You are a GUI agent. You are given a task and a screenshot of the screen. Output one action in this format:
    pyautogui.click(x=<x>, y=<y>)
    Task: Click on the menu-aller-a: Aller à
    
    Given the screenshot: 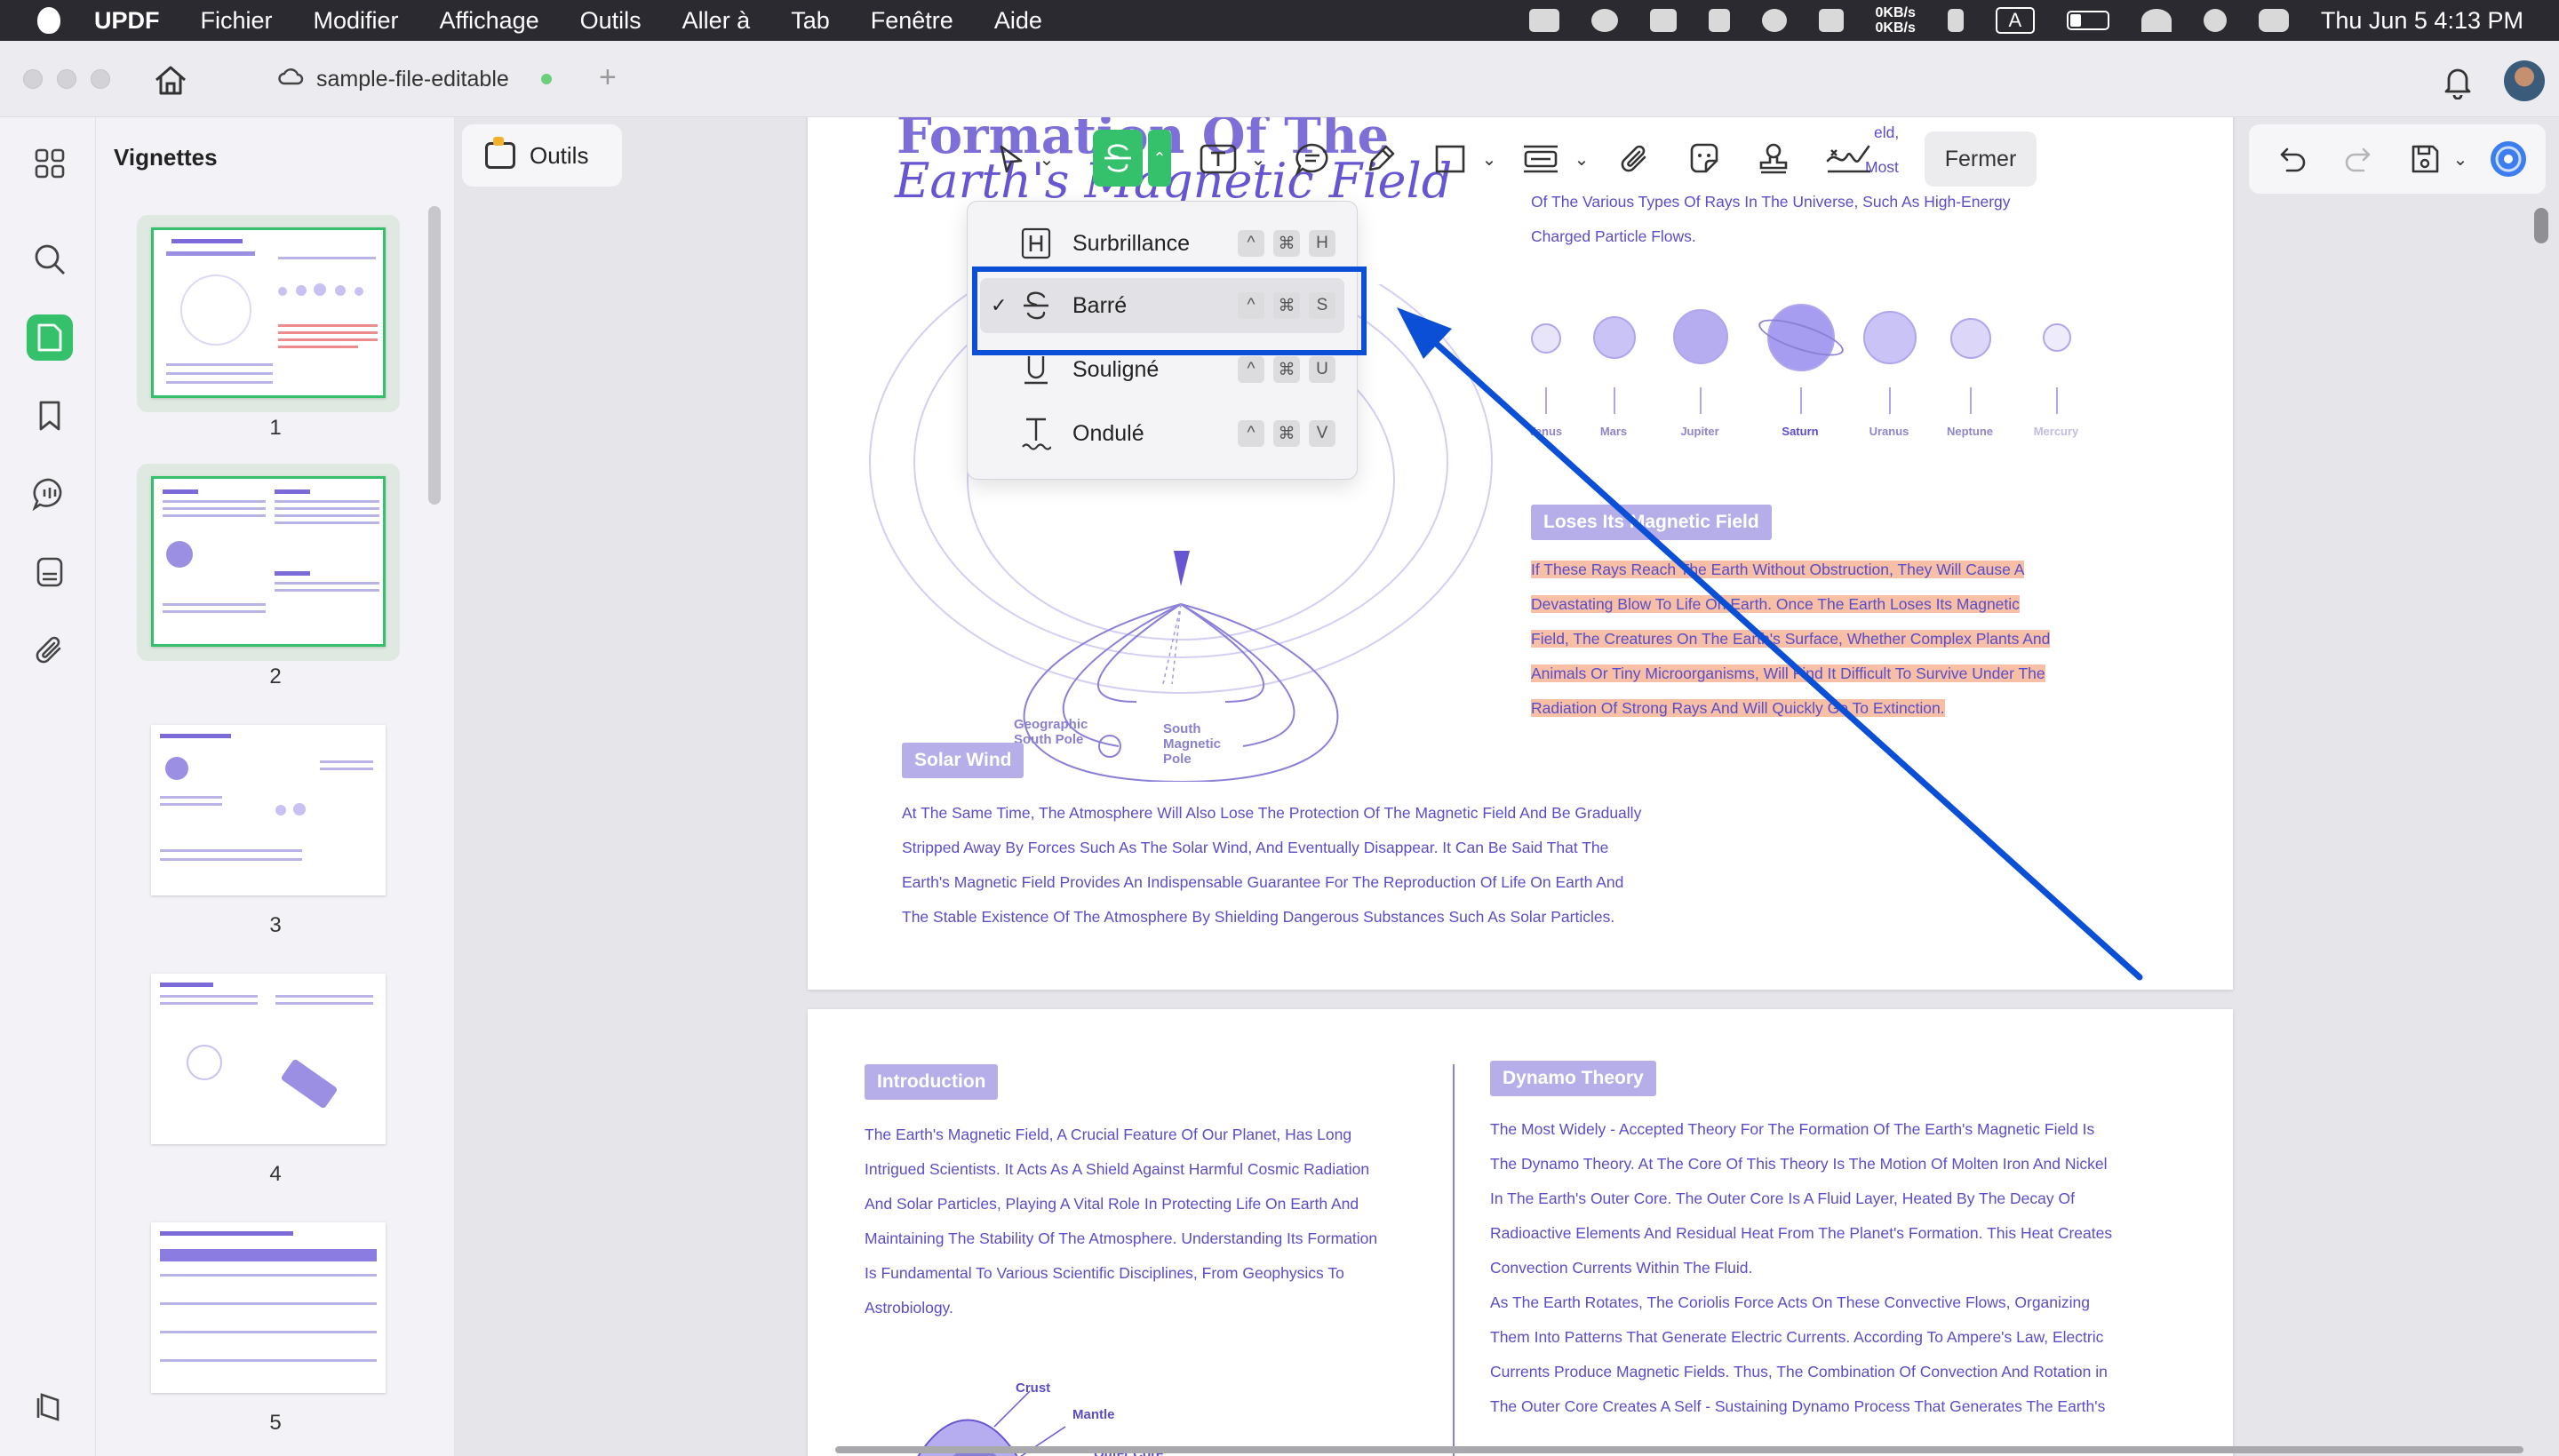 What is the action you would take?
    pyautogui.click(x=716, y=21)
    